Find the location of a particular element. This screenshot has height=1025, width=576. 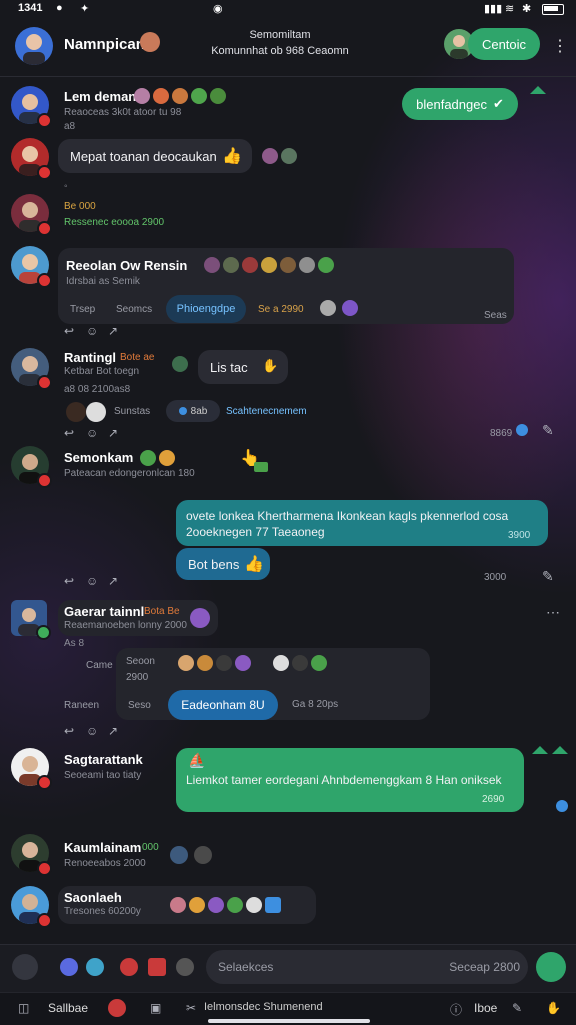

chip-label: Raneen is located at coordinates (81, 705).